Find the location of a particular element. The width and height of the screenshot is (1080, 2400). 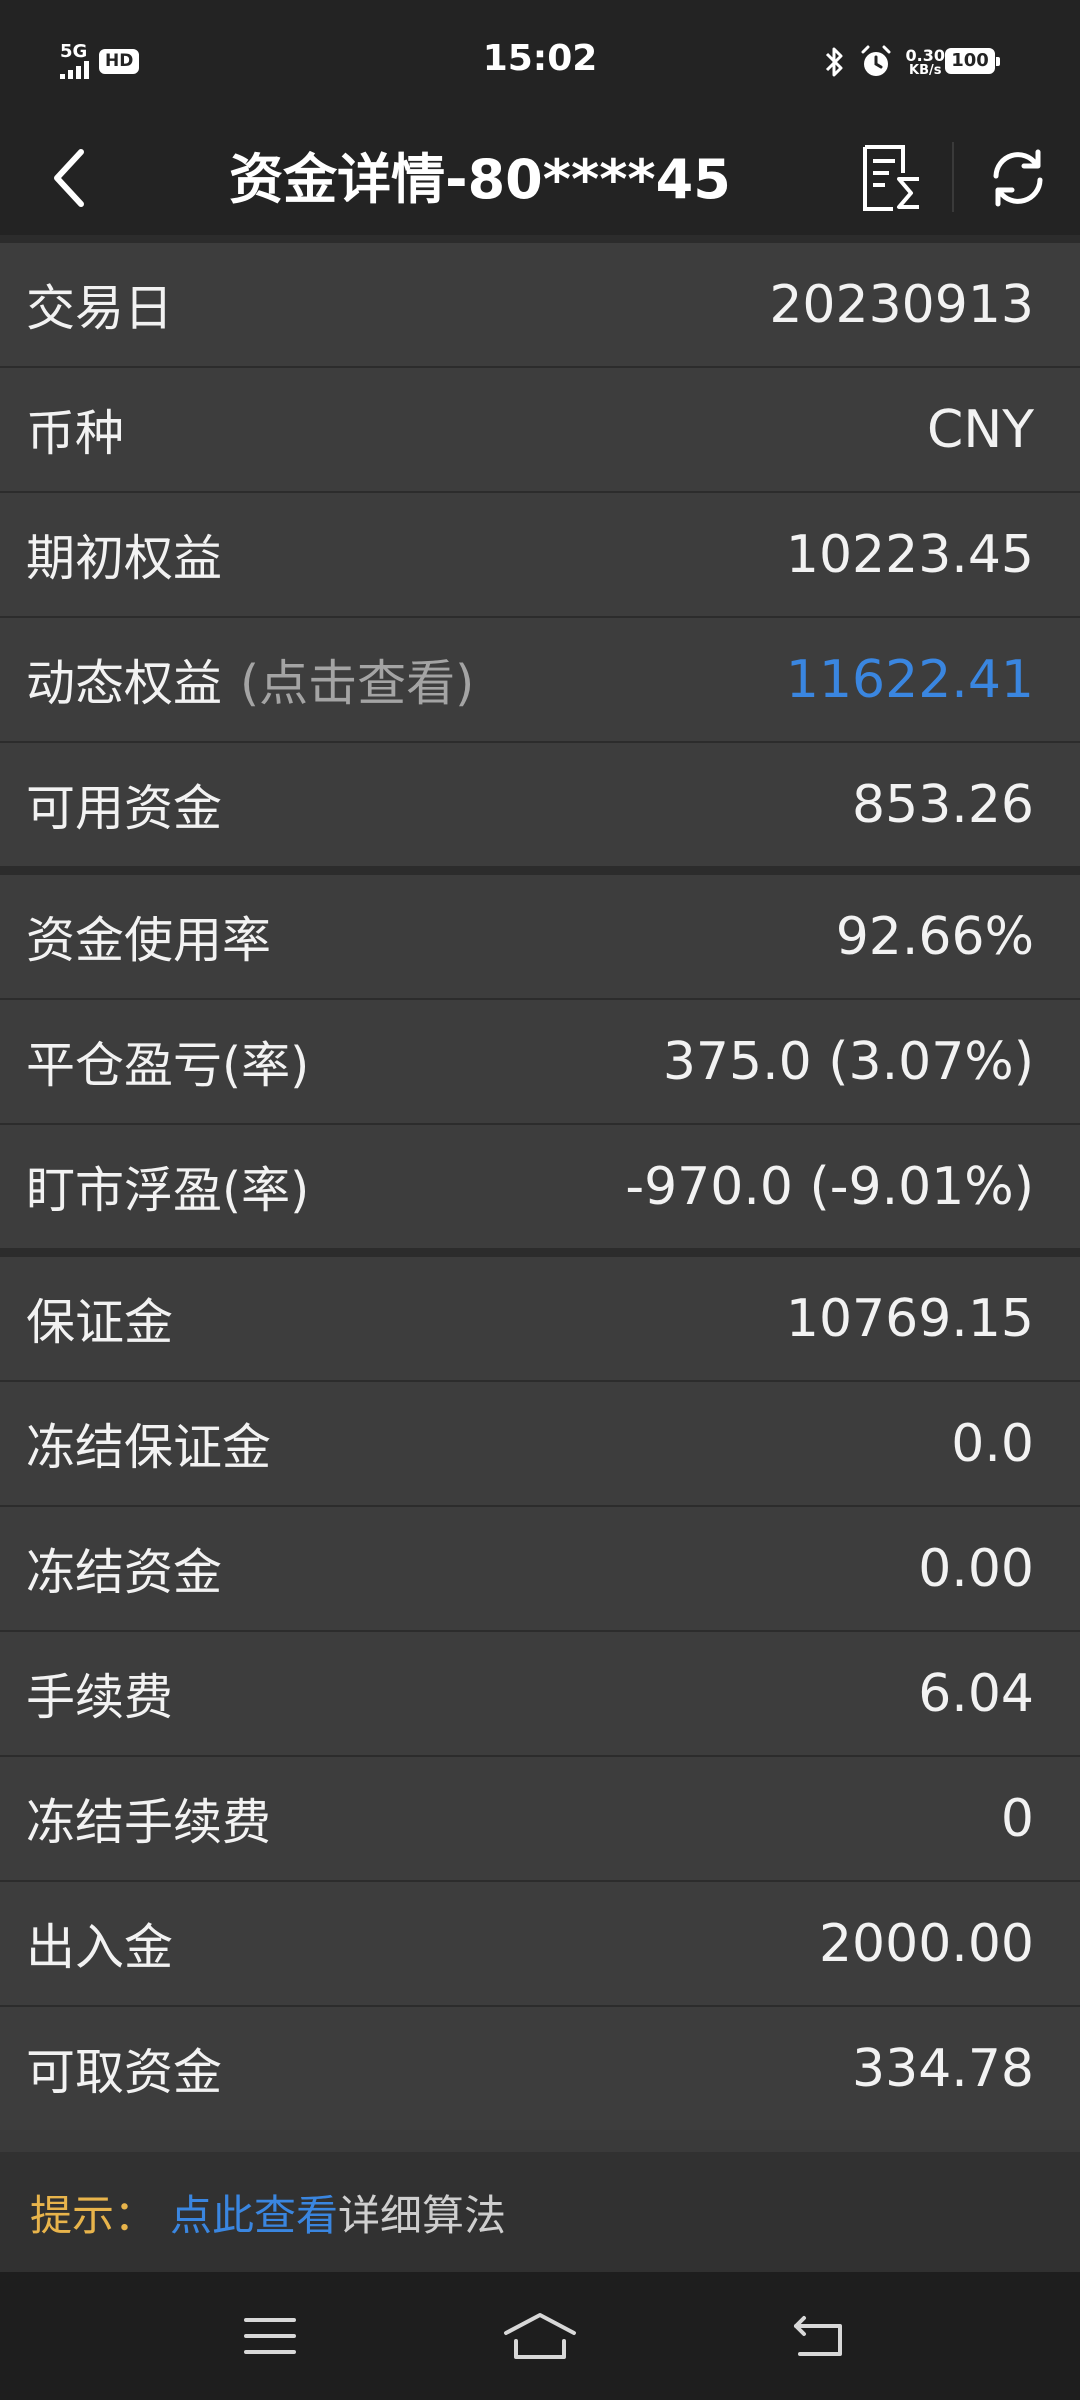

speed-unit: KB/s is located at coordinates (925, 70).